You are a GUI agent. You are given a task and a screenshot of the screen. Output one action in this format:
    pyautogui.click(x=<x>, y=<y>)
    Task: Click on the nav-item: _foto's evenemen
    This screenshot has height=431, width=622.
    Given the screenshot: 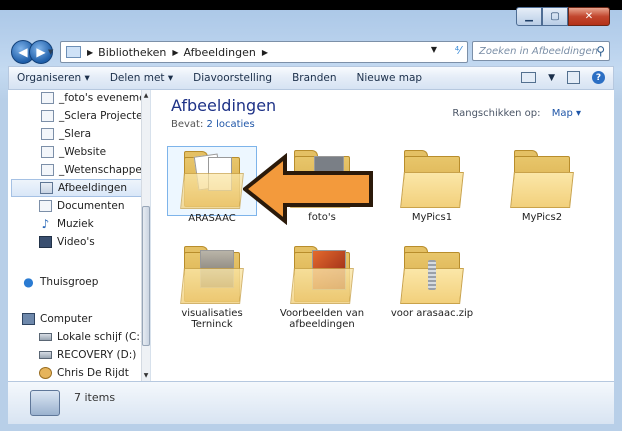 What is the action you would take?
    pyautogui.click(x=96, y=98)
    